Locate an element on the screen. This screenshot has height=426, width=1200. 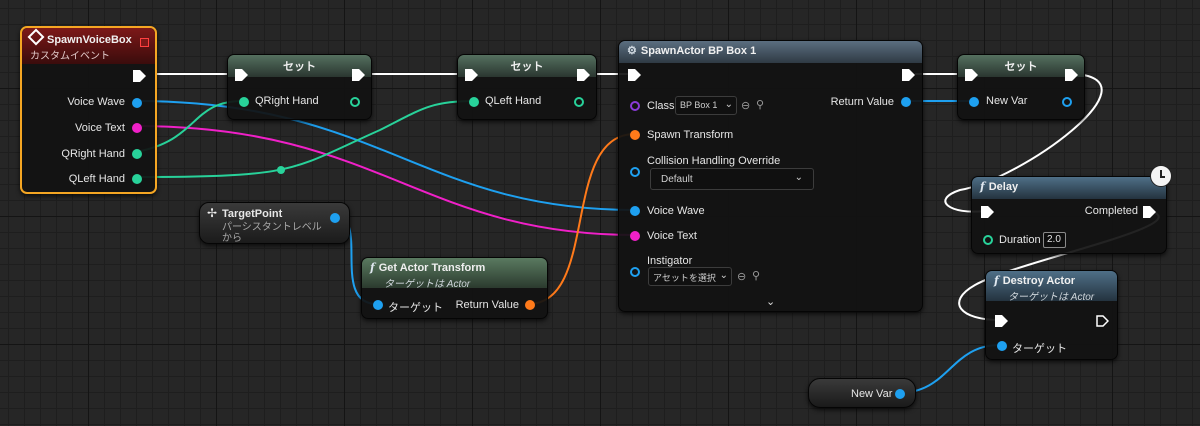
actor-ref-icon: ✢ is located at coordinates (212, 213).